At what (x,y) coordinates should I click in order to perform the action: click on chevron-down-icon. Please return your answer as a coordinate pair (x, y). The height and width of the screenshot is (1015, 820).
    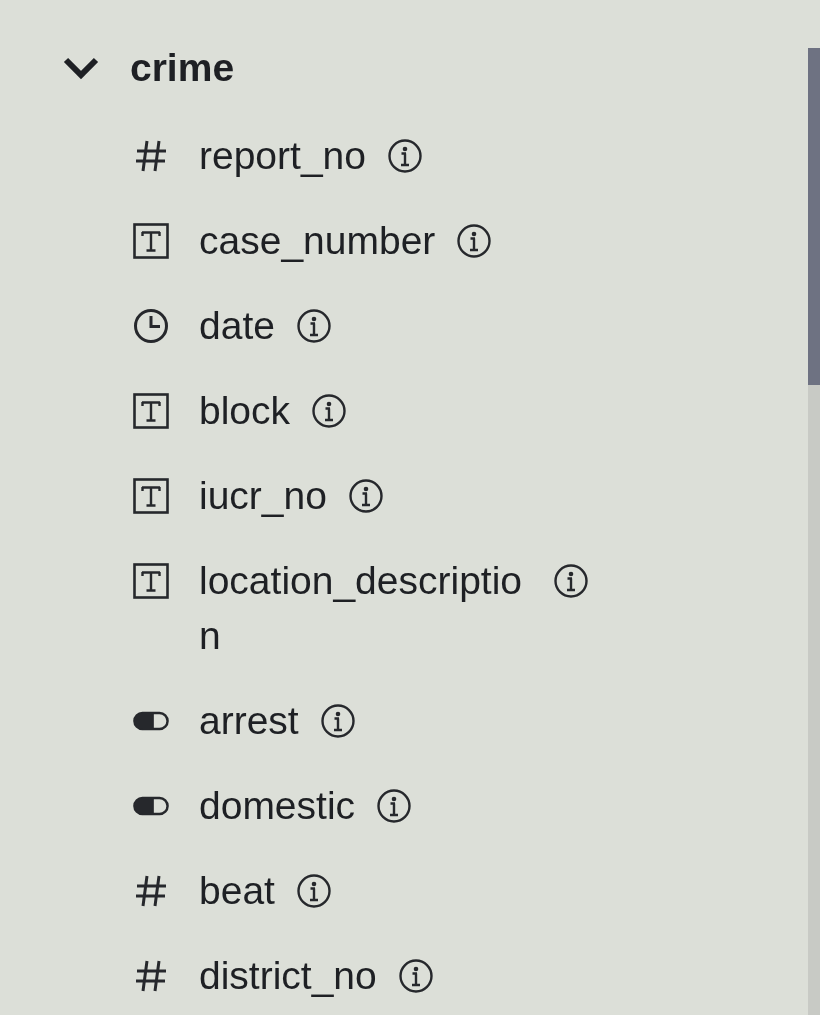
    Looking at the image, I should click on (81, 67).